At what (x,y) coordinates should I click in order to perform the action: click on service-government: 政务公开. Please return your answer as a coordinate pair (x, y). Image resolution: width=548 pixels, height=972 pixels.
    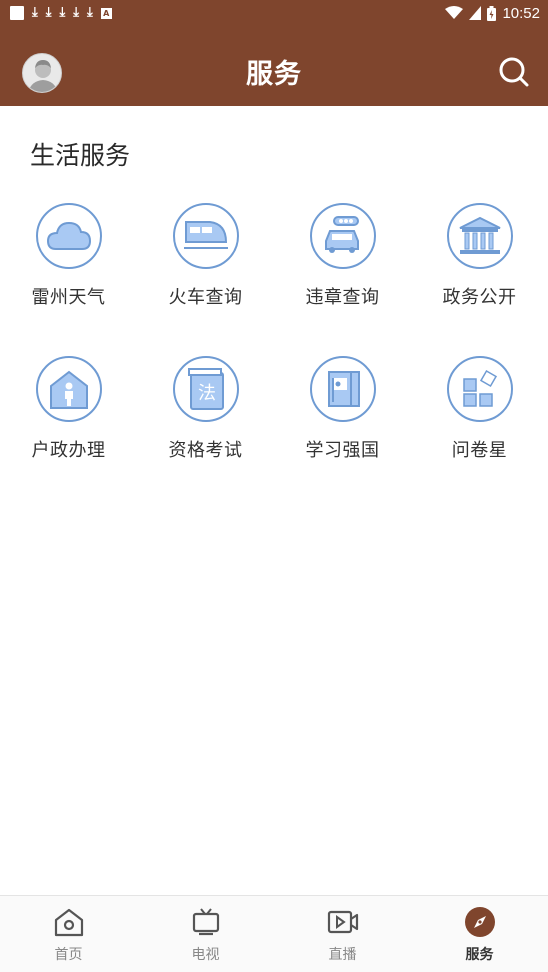
    Looking at the image, I should click on (479, 268).